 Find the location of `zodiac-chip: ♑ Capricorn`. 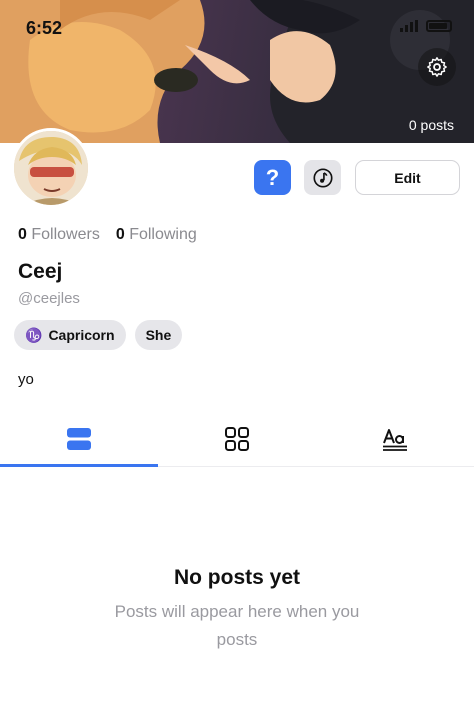

zodiac-chip: ♑ Capricorn is located at coordinates (70, 335).